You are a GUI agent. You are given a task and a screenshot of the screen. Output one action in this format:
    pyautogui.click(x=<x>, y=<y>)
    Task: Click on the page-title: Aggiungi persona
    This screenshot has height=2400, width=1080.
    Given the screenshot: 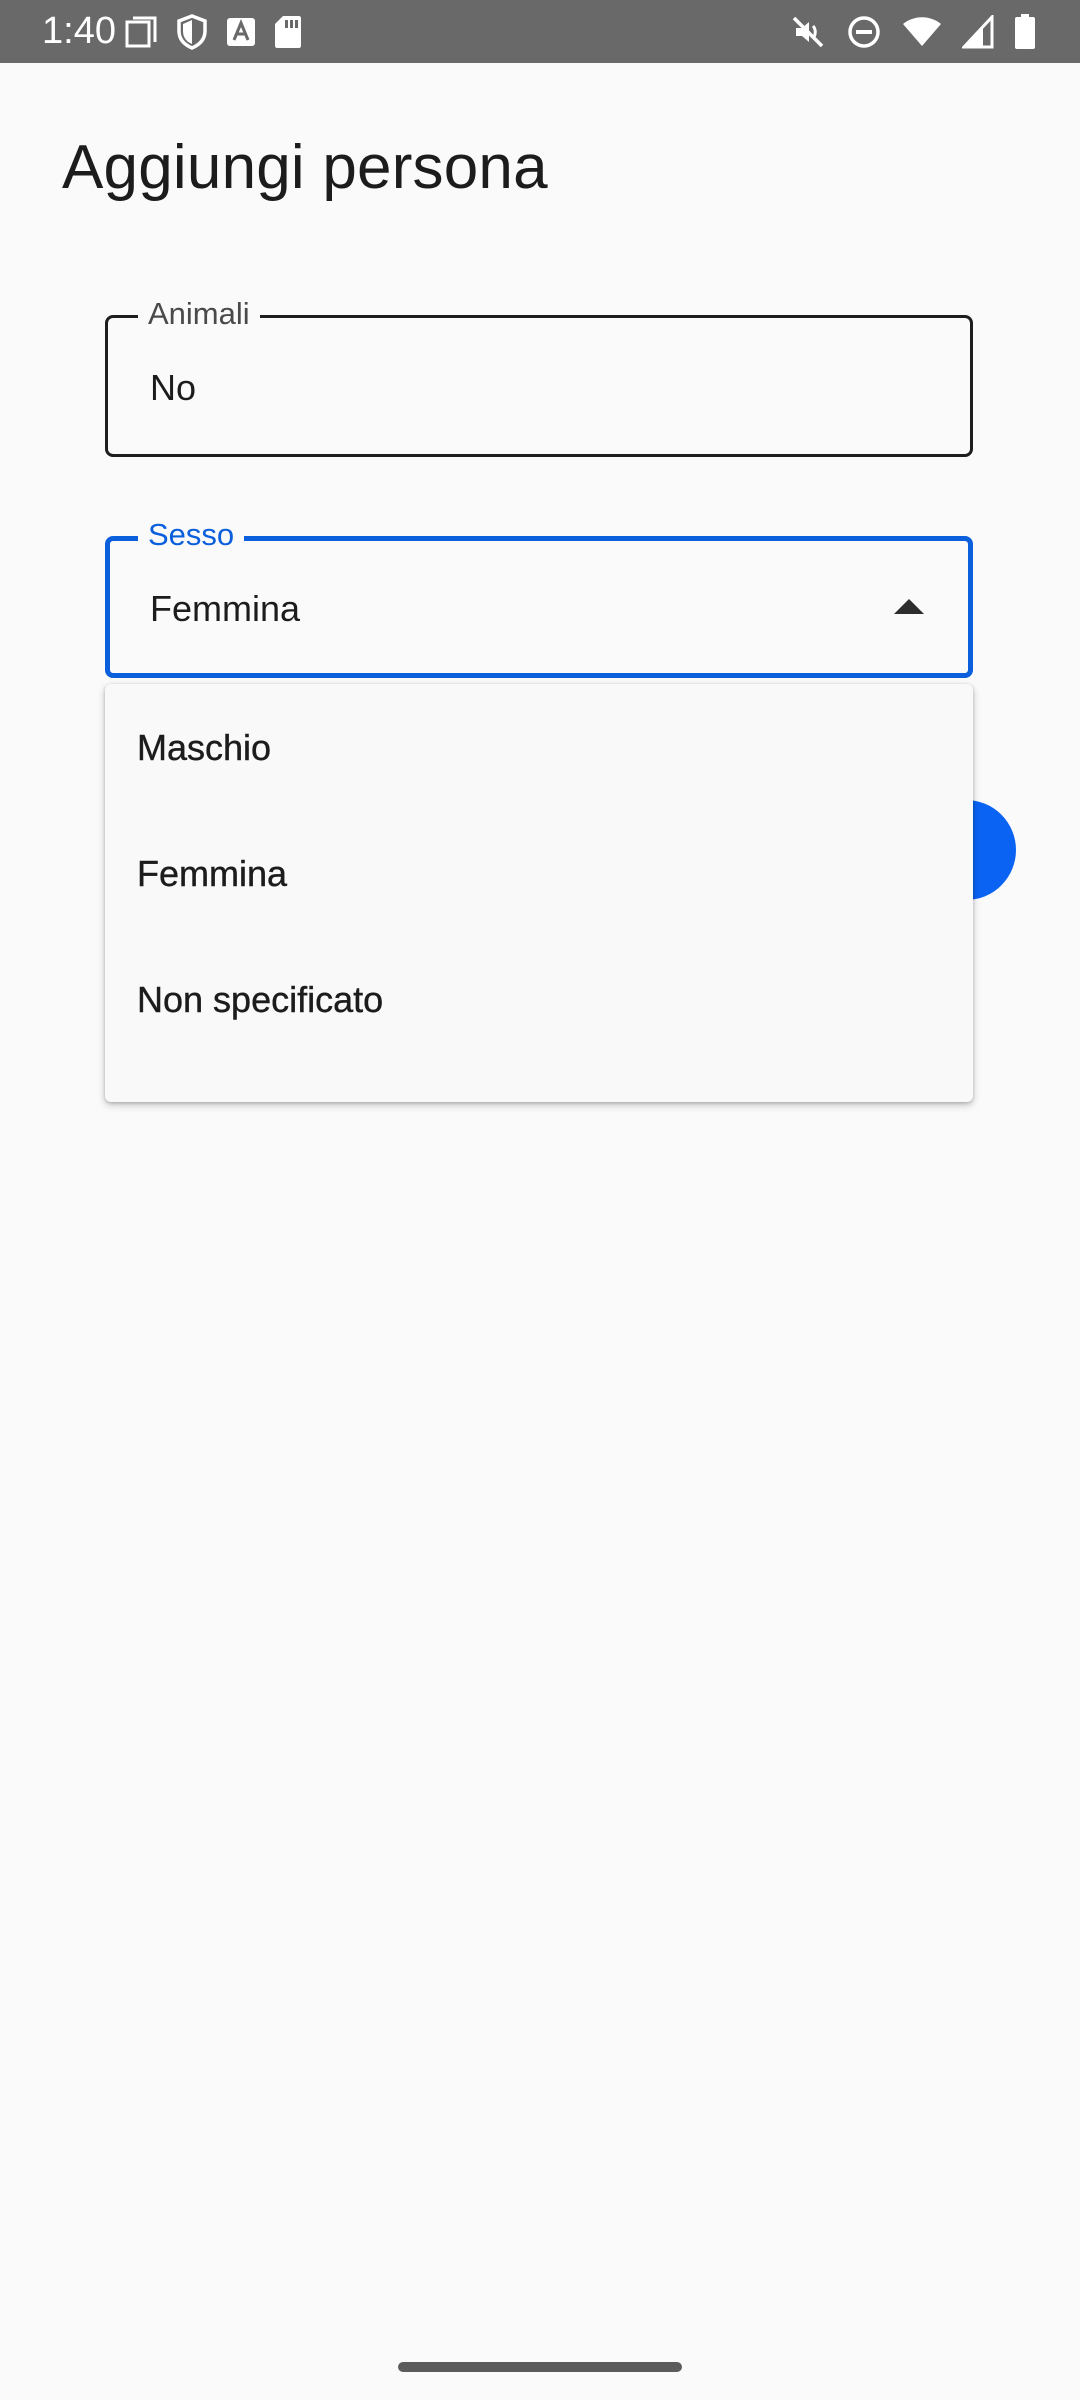 What is the action you would take?
    pyautogui.click(x=305, y=167)
    